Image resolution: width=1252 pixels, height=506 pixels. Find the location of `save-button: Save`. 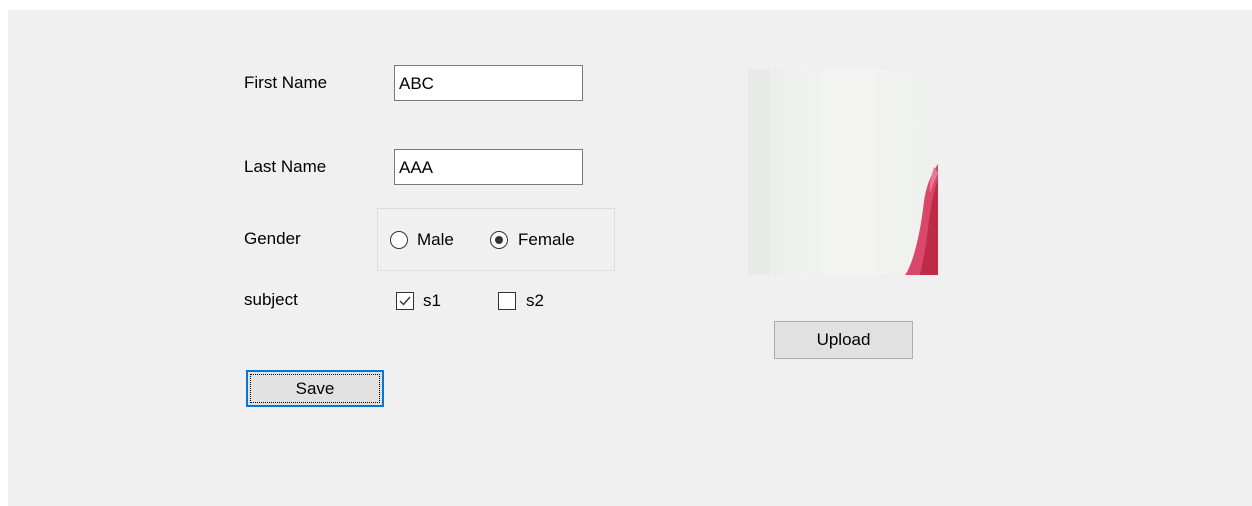

save-button: Save is located at coordinates (315, 388).